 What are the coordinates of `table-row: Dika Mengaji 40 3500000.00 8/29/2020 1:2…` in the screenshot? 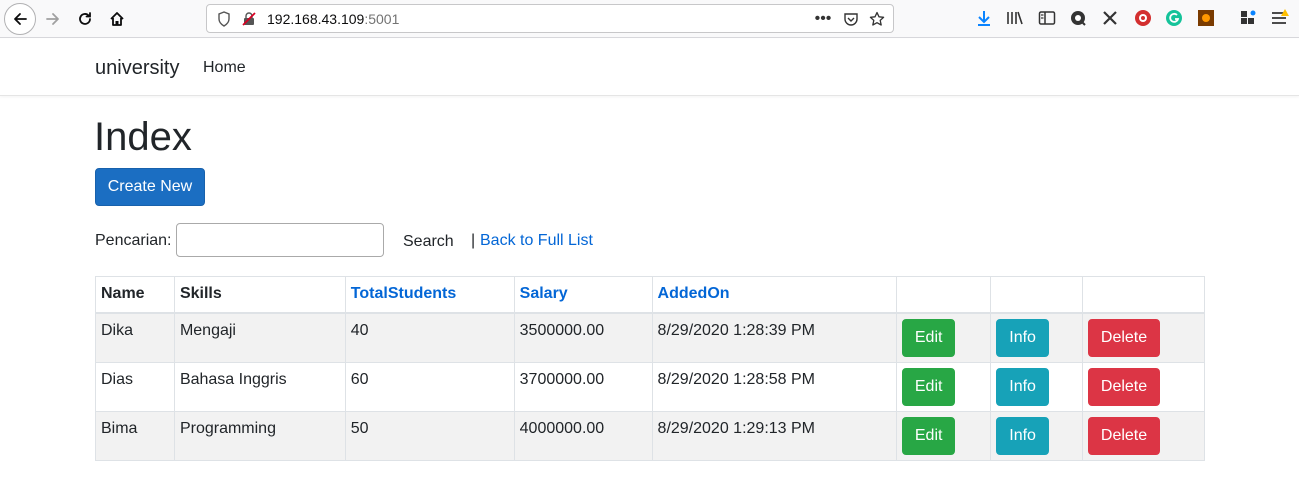 It's located at (650, 337).